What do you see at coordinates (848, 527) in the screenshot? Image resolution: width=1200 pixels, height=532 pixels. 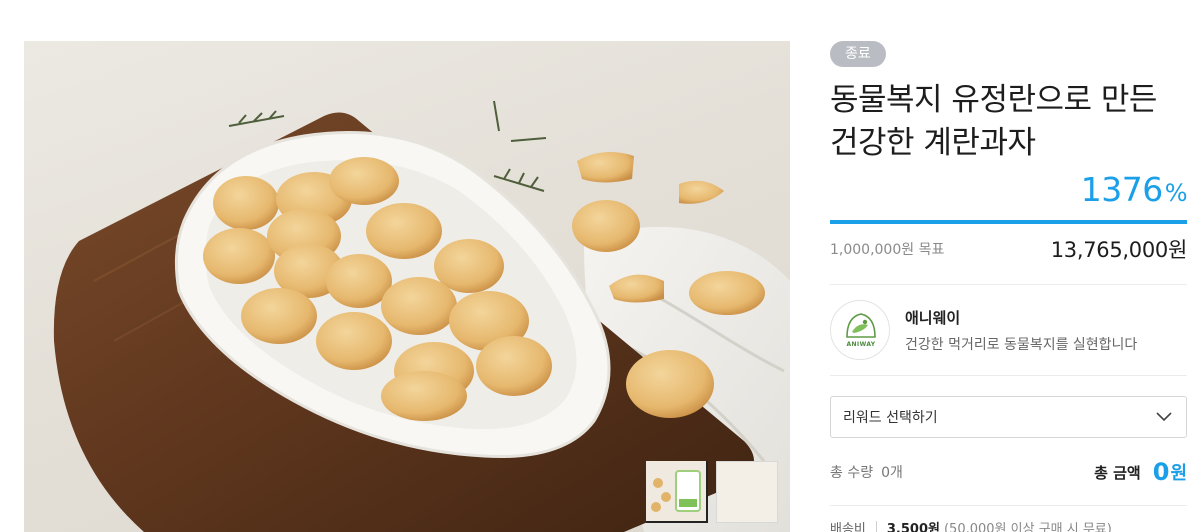 I see `shipping-label: 배송비` at bounding box center [848, 527].